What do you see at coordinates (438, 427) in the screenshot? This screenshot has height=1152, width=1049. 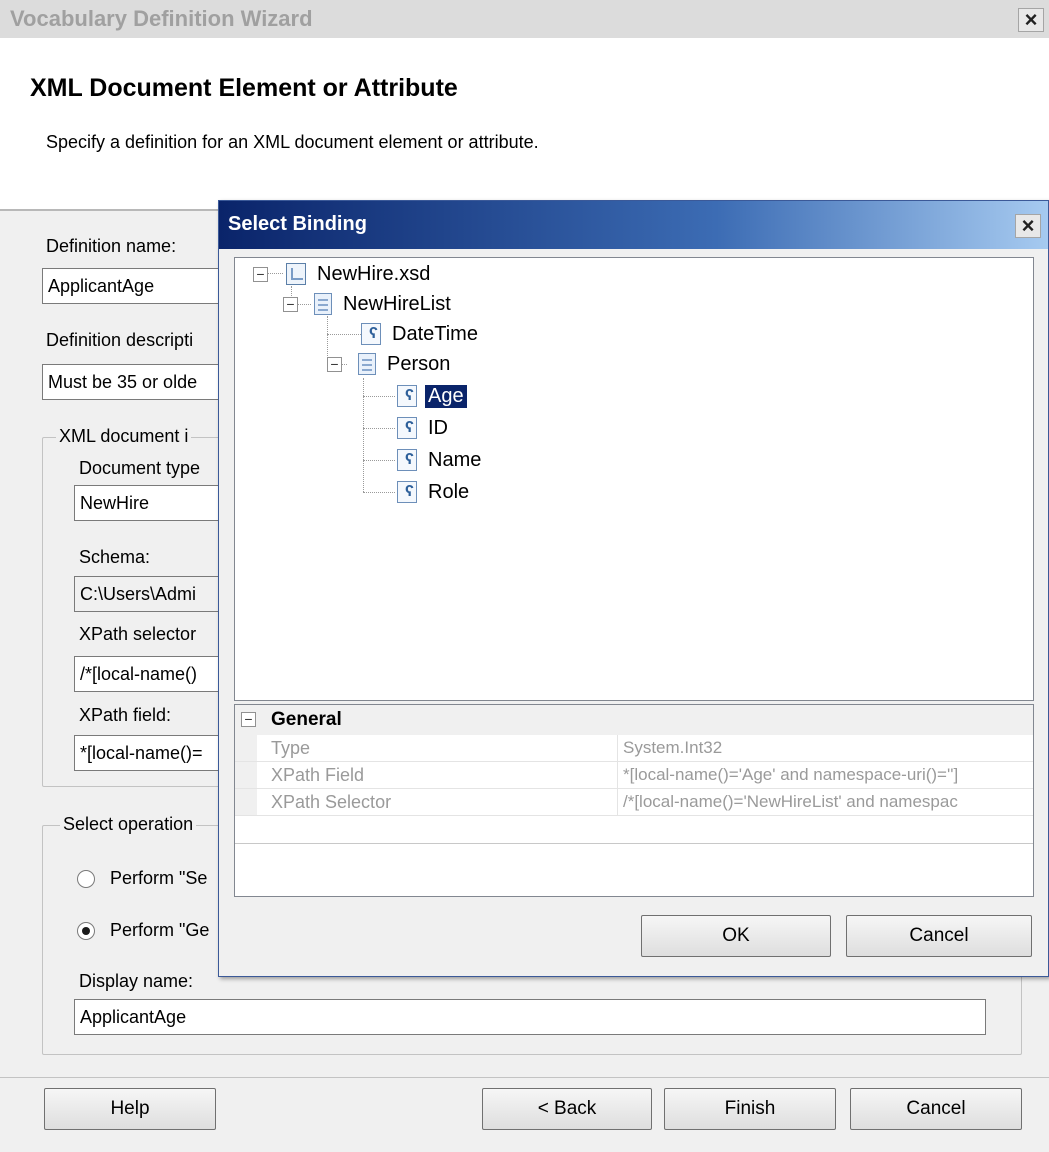 I see `tree-node-label: ID` at bounding box center [438, 427].